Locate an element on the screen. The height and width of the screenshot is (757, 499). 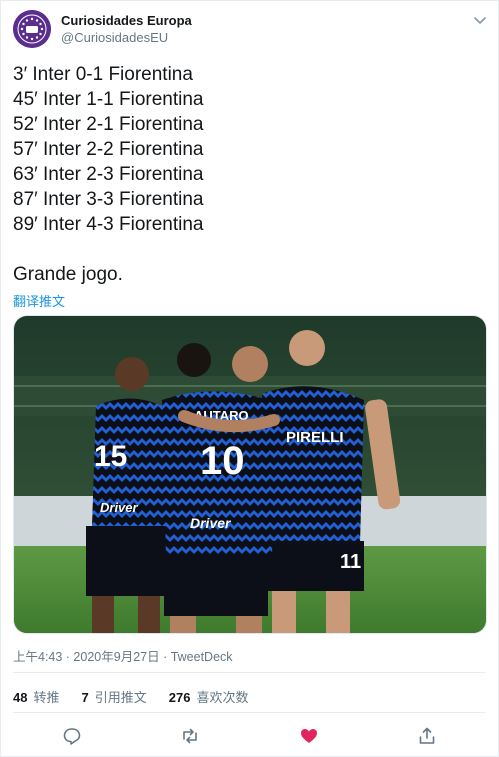
tweet-header: Curiosidades Europa @CuriosidadesEU is located at coordinates (250, 30).